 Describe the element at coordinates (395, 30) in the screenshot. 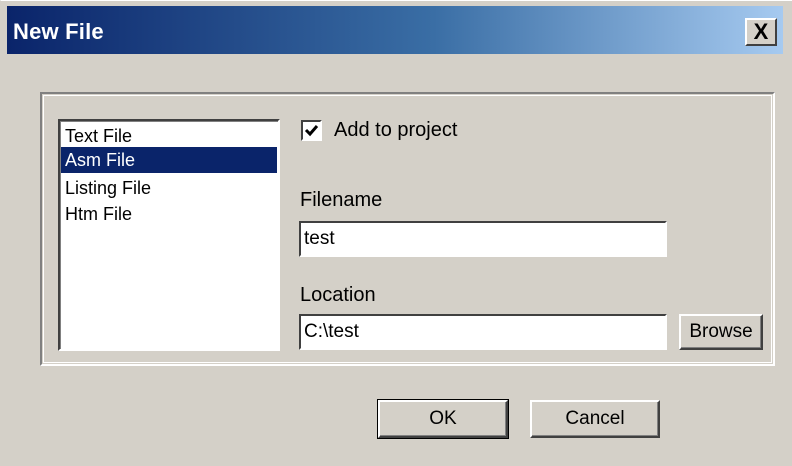

I see `title-bar: New File X` at that location.